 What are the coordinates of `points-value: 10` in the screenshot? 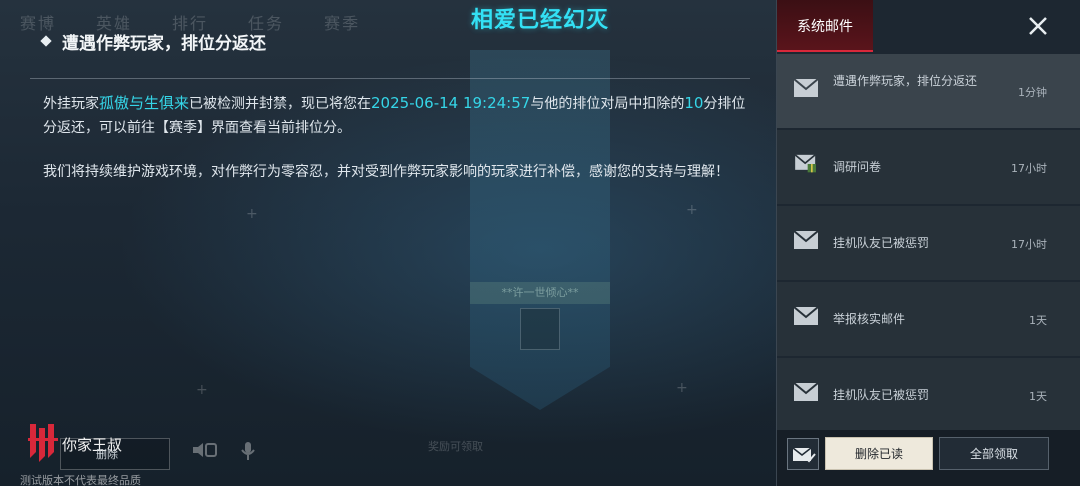 It's located at (694, 103).